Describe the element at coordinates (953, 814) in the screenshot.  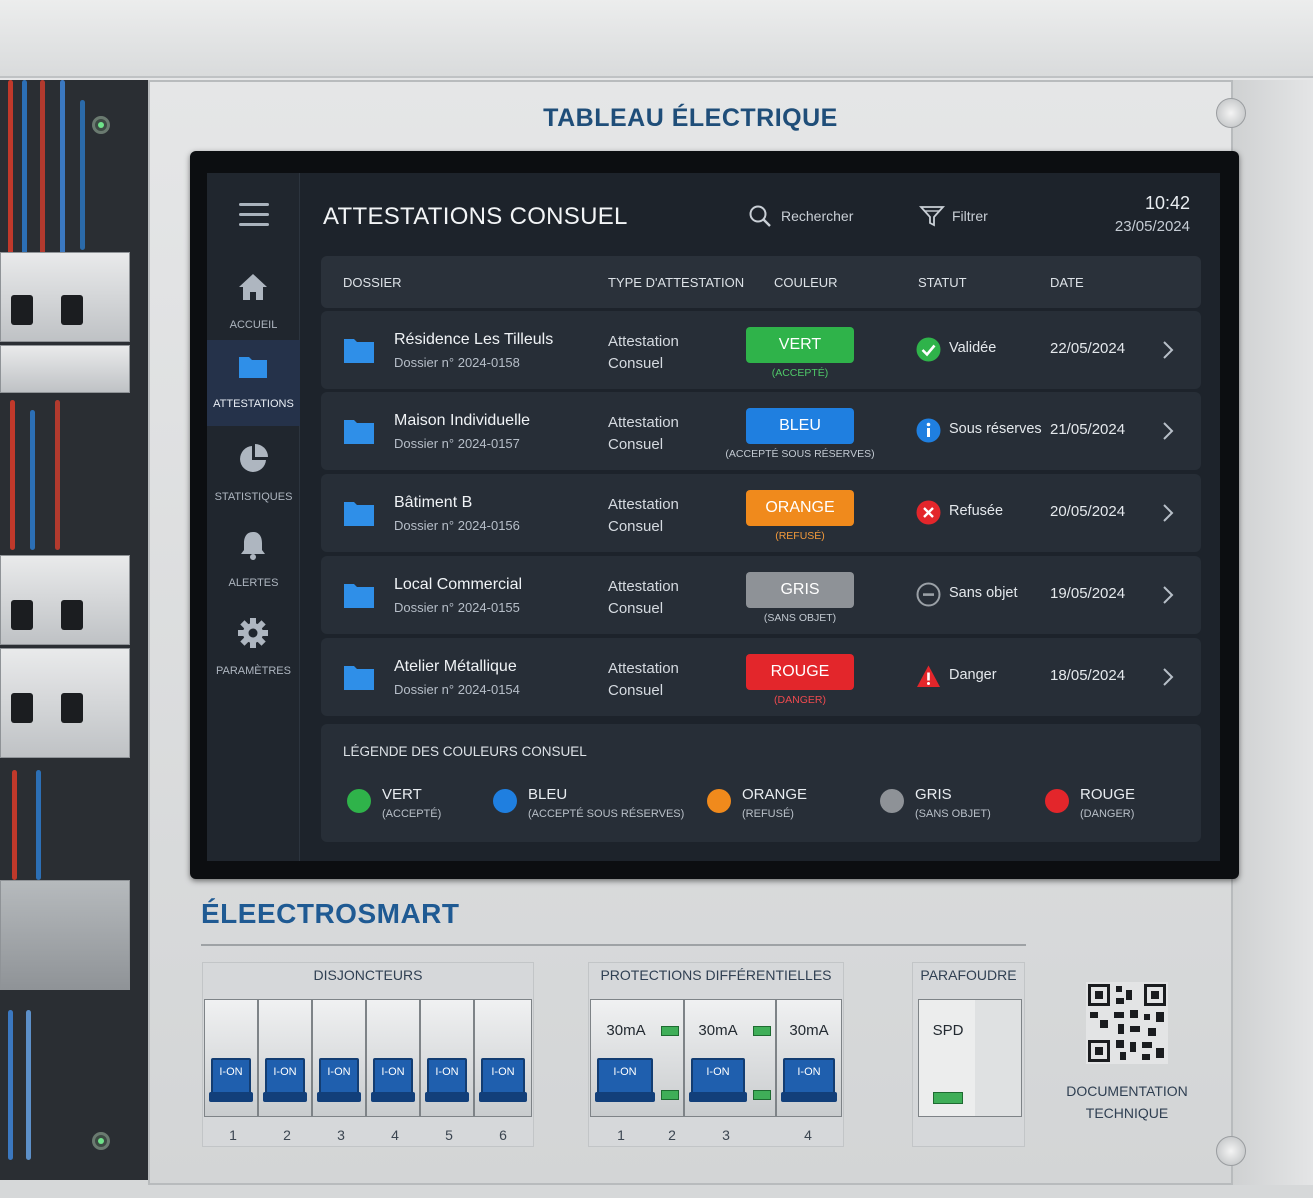
I see `legend-sub: (SANS OBJET)` at that location.